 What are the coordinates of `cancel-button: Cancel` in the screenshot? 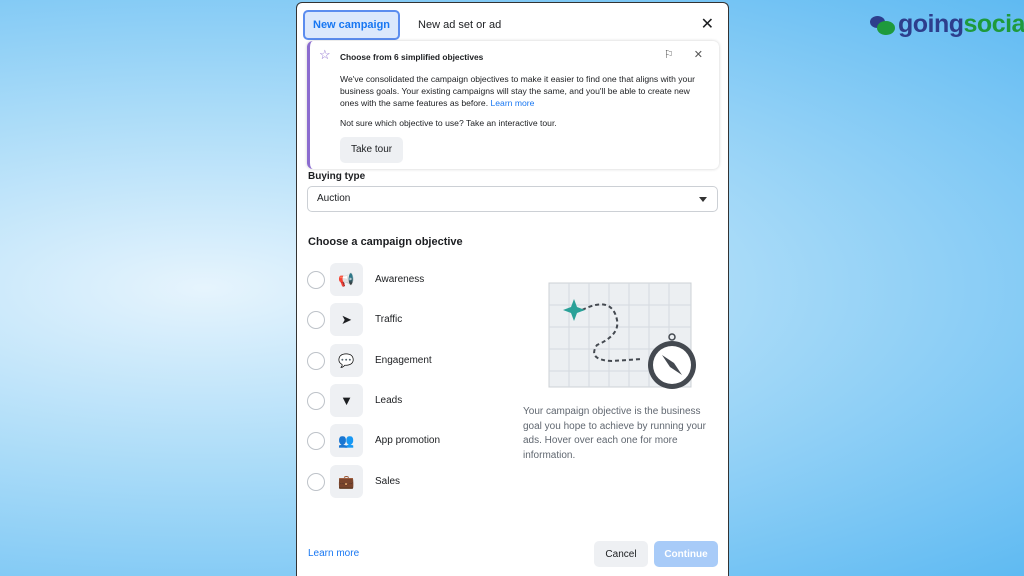 It's located at (621, 554).